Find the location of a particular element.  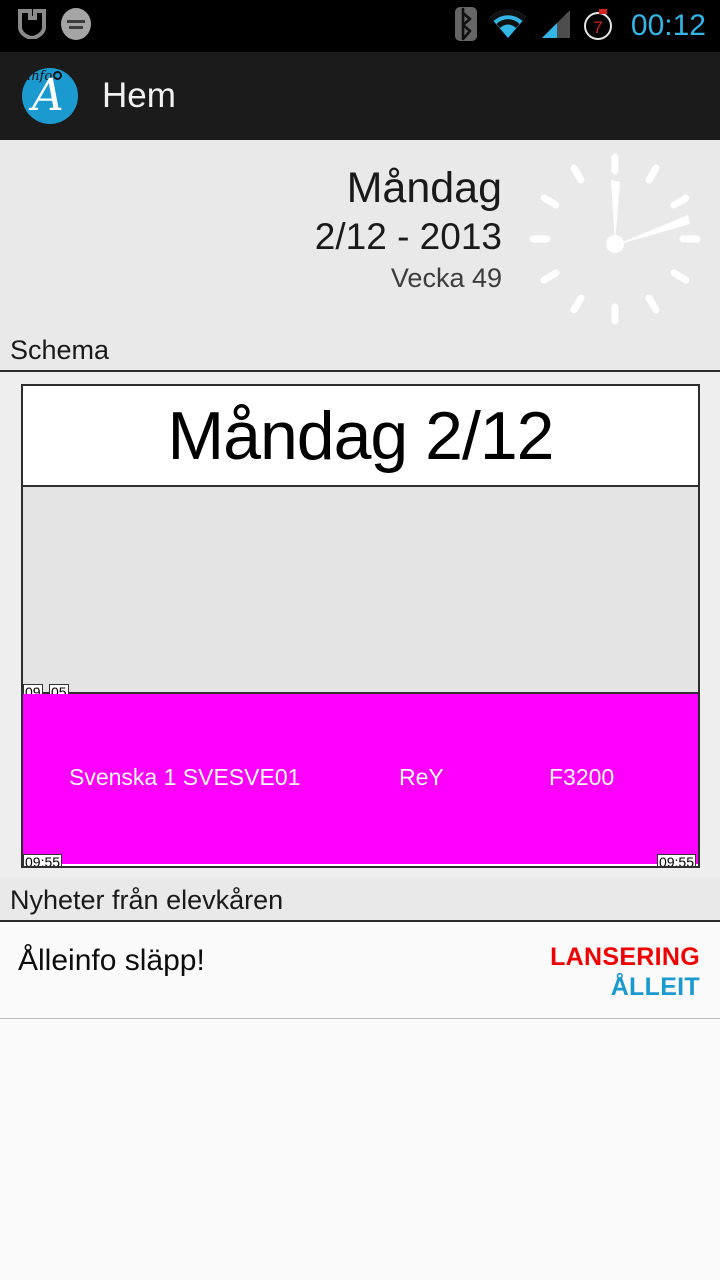

status-bar-clock: 00:12 is located at coordinates (668, 25).